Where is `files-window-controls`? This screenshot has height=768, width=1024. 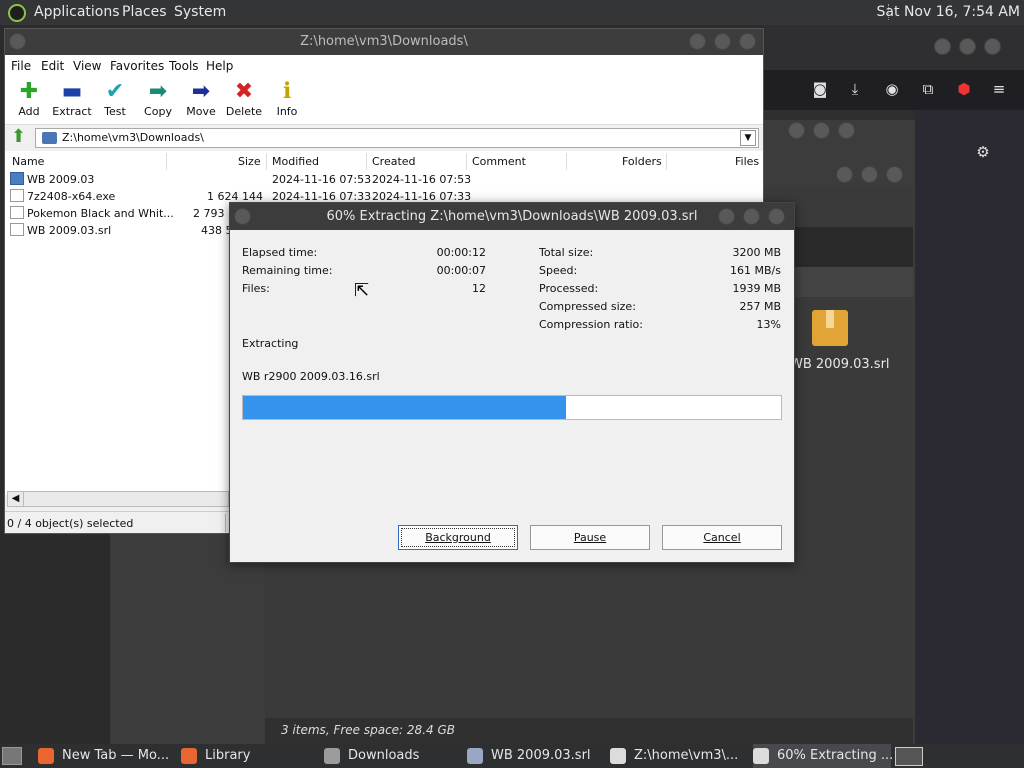 files-window-controls is located at coordinates (869, 174).